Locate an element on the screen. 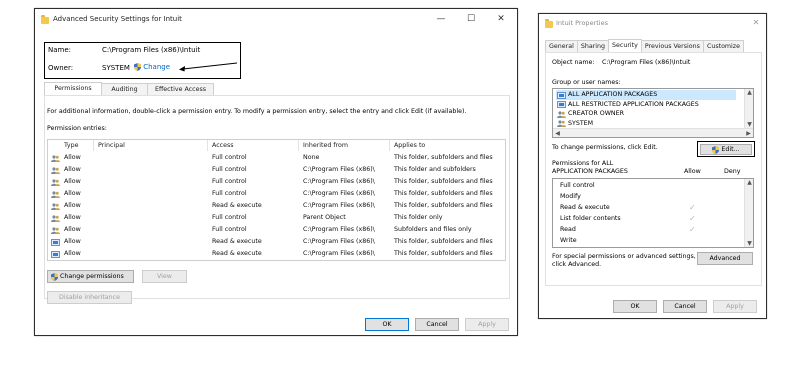 Image resolution: width=800 pixels, height=366 pixels. allow-column-label: Allow is located at coordinates (692, 171).